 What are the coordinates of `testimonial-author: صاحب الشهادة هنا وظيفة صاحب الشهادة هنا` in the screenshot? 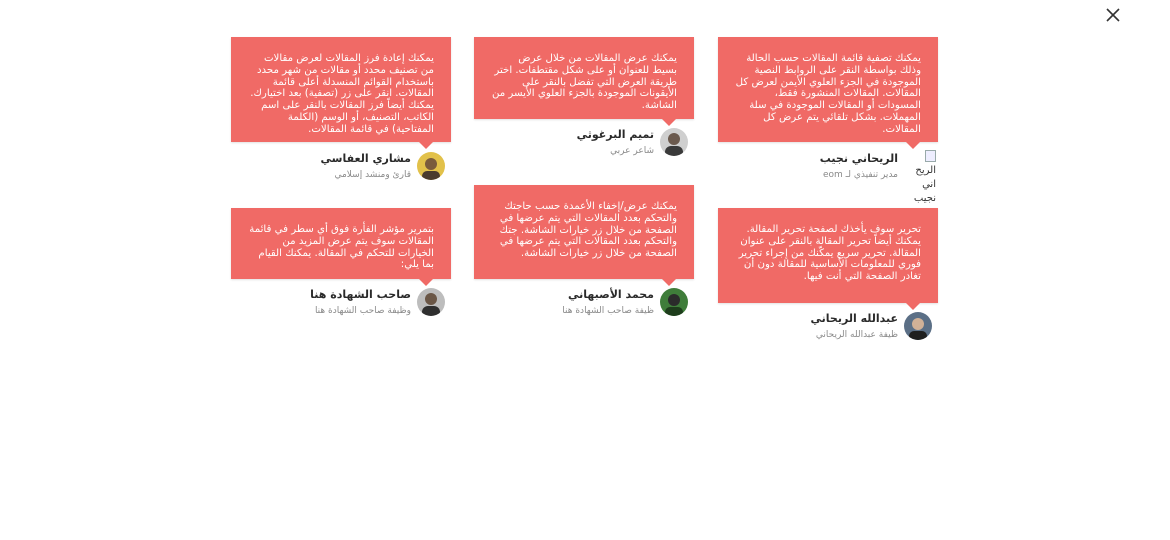 It's located at (341, 310).